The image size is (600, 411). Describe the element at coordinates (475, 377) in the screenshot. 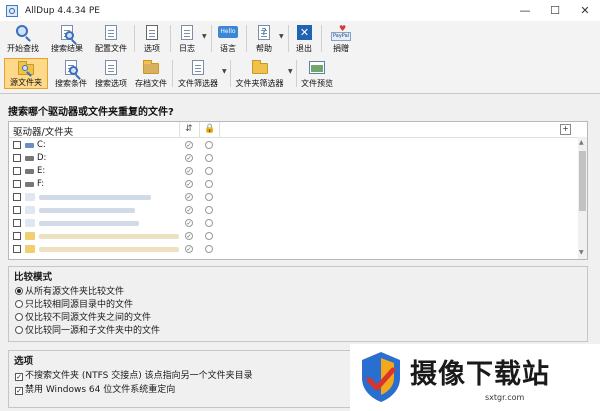

I see `watermark: 摄像下载站 sxtgr.com` at that location.